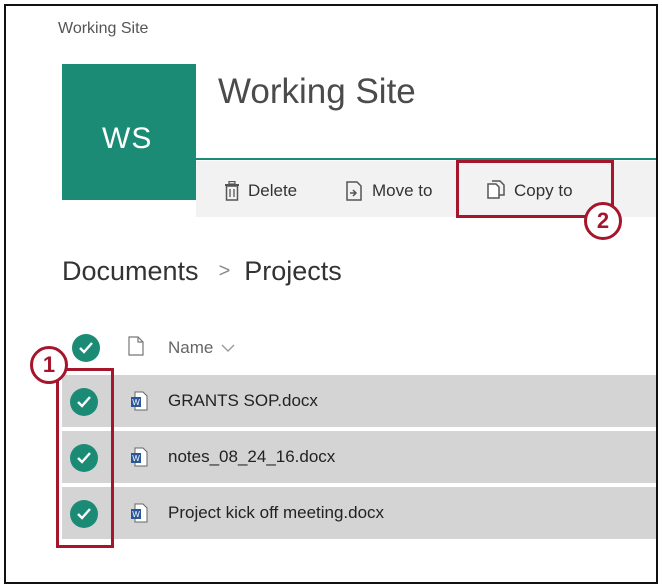 The image size is (662, 588). What do you see at coordinates (276, 513) in the screenshot?
I see `file-name: Project kick off meeting.docx` at bounding box center [276, 513].